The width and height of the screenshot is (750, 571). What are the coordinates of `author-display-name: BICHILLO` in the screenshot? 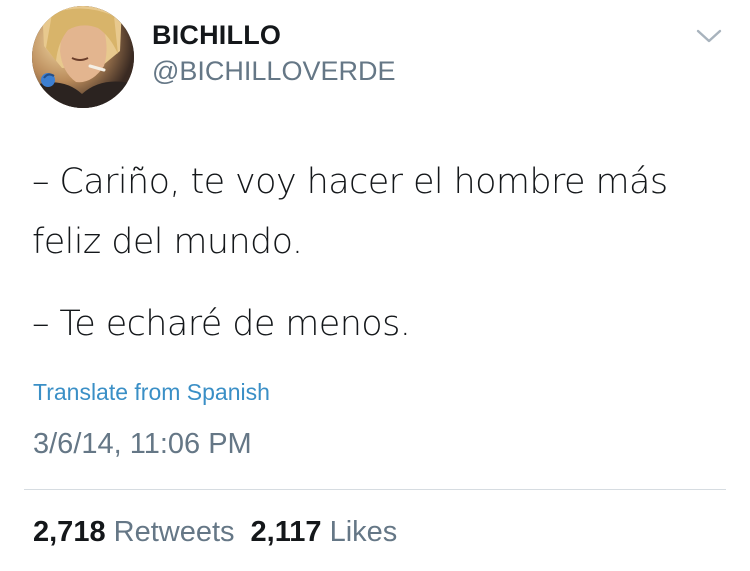 It's located at (216, 35).